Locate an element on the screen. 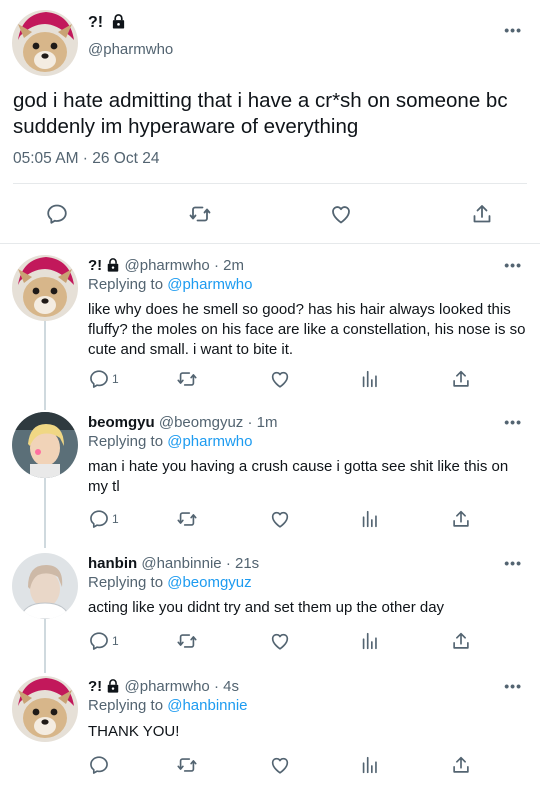 This screenshot has height=787, width=540. replying-to-link: @hanbinnie is located at coordinates (207, 705).